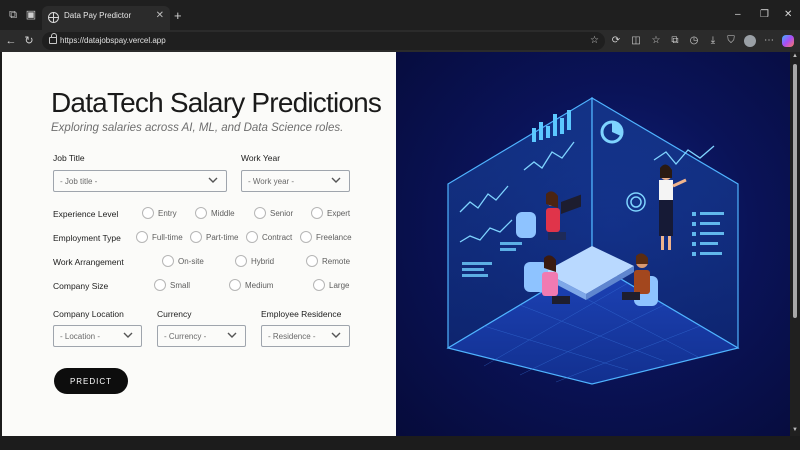  Describe the element at coordinates (88, 262) in the screenshot. I see `work-arrangement-label: Work Arrangement` at that location.